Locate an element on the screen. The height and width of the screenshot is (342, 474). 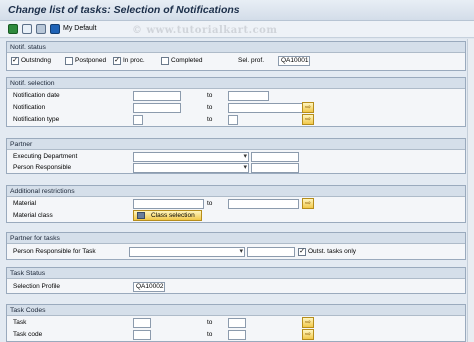
class-selection-button: Class selection is located at coordinates (167, 215).